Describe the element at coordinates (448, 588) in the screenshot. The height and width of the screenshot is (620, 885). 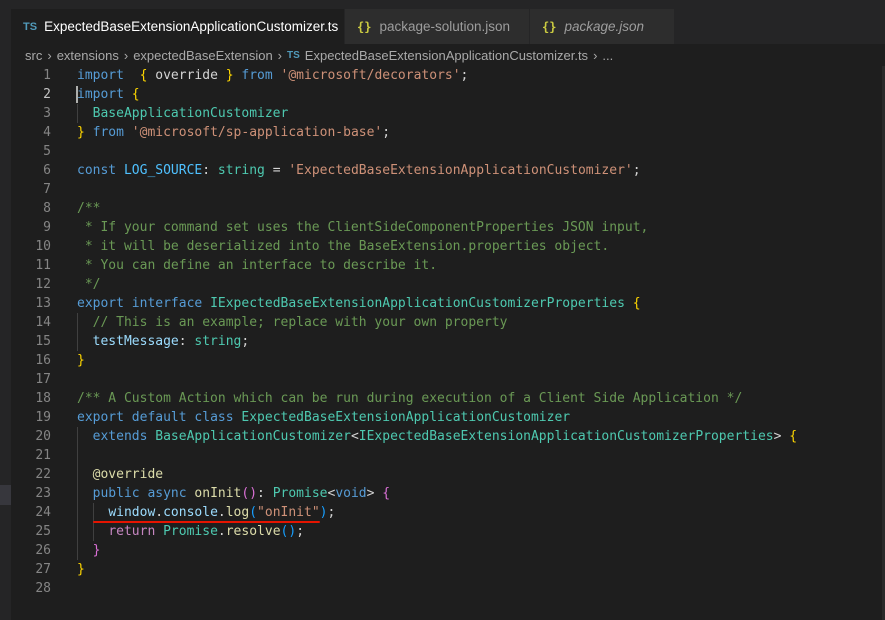
I see `code-line: 28` at that location.